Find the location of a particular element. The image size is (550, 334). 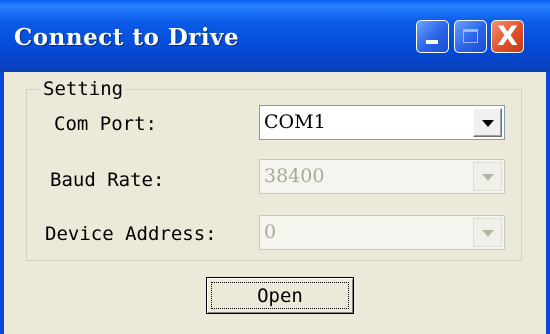

device-address-value: 0 is located at coordinates (270, 232).